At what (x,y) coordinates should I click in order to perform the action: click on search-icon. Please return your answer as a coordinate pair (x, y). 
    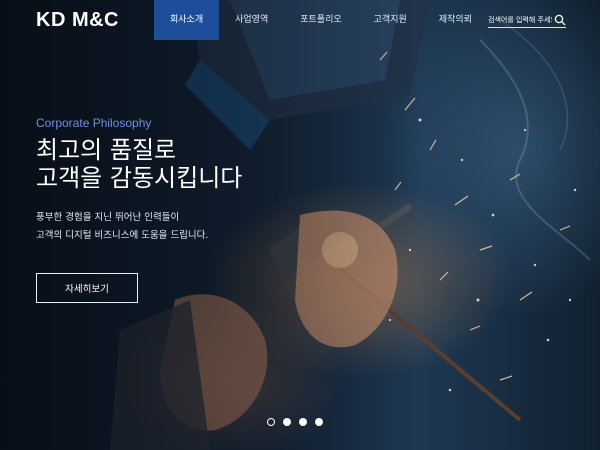
    Looking at the image, I should click on (560, 20).